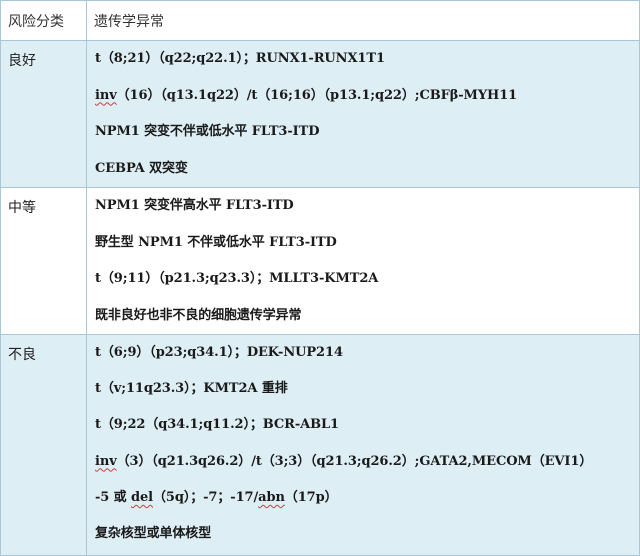  What do you see at coordinates (198, 315) in the screenshot?
I see `list-item: 既非良好也非不良的细胞遗传学异常` at bounding box center [198, 315].